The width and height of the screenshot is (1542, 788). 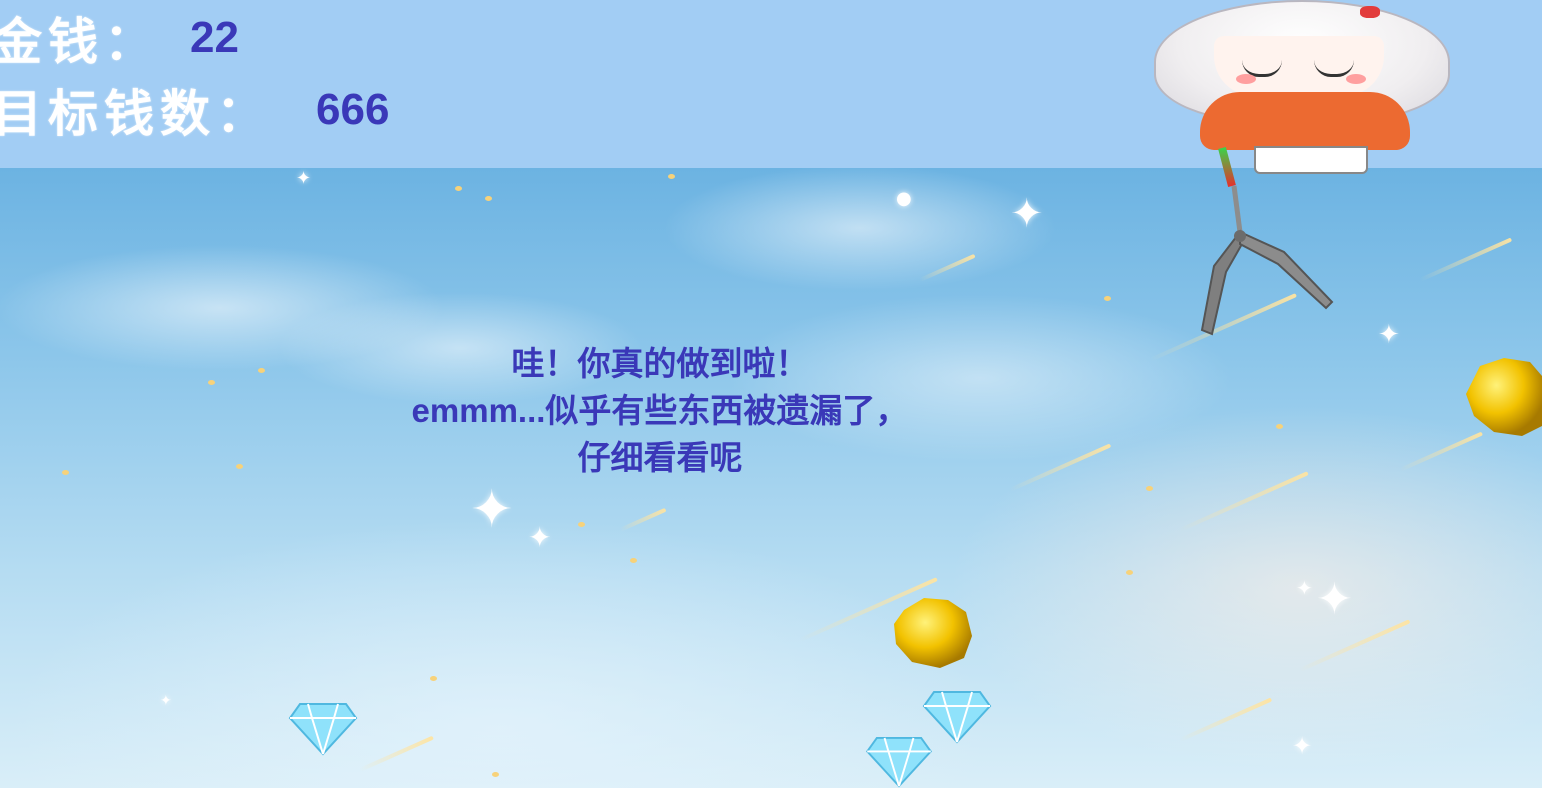 What do you see at coordinates (660, 457) in the screenshot?
I see `message-line-3: 仔细看看呢` at bounding box center [660, 457].